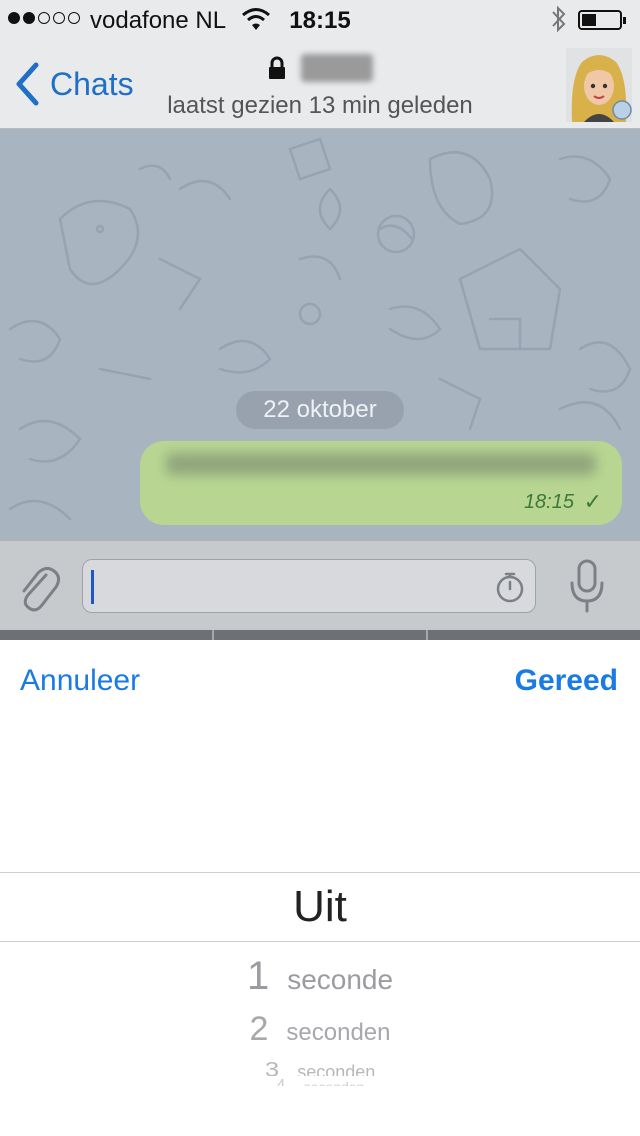 The image size is (640, 1136). I want to click on picker-option: 4 seconden, so click(320, 1081).